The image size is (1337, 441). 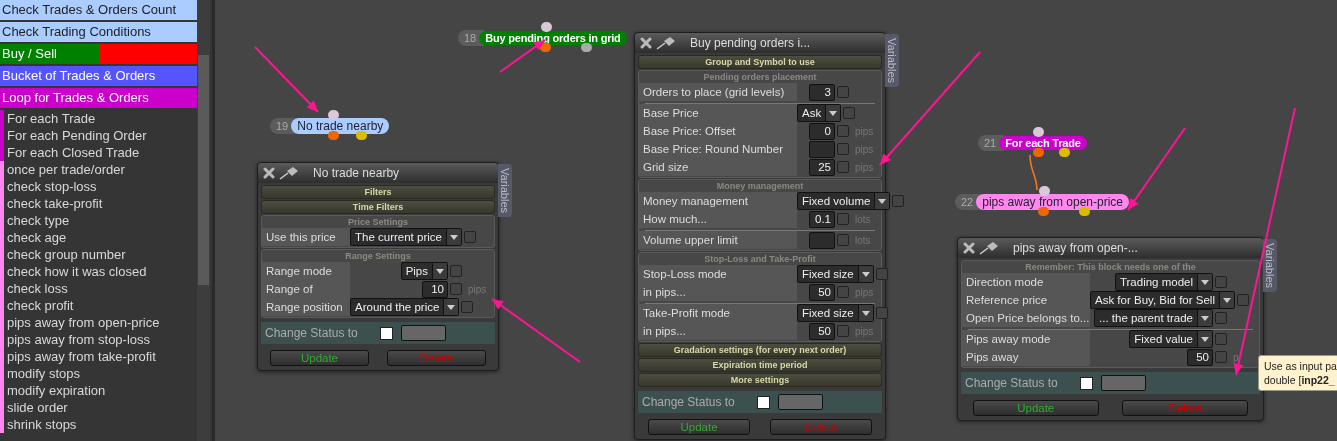 What do you see at coordinates (36, 288) in the screenshot?
I see `sidebar-item: check loss` at bounding box center [36, 288].